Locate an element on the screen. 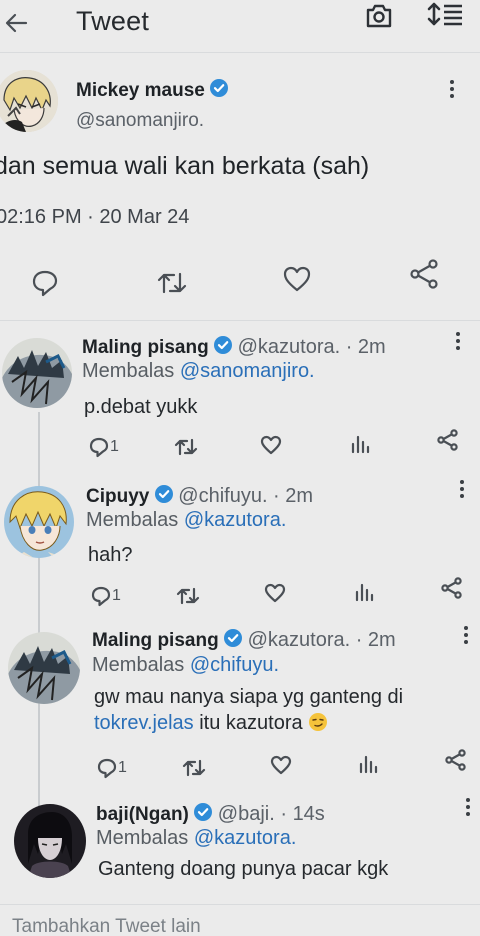 Image resolution: width=480 pixels, height=936 pixels. camera-icon is located at coordinates (379, 16).